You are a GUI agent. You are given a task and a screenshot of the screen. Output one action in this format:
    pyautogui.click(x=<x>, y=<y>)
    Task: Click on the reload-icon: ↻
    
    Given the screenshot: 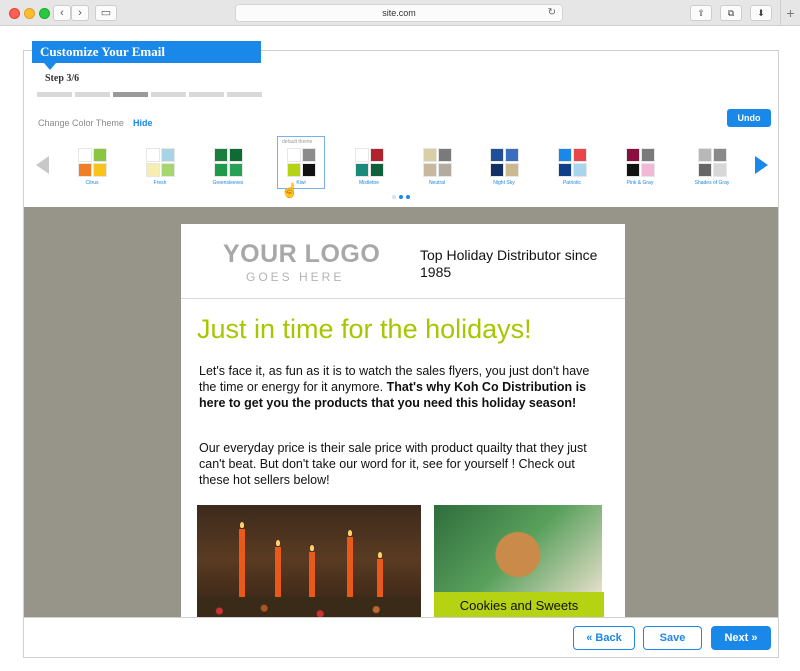 What is the action you would take?
    pyautogui.click(x=552, y=13)
    